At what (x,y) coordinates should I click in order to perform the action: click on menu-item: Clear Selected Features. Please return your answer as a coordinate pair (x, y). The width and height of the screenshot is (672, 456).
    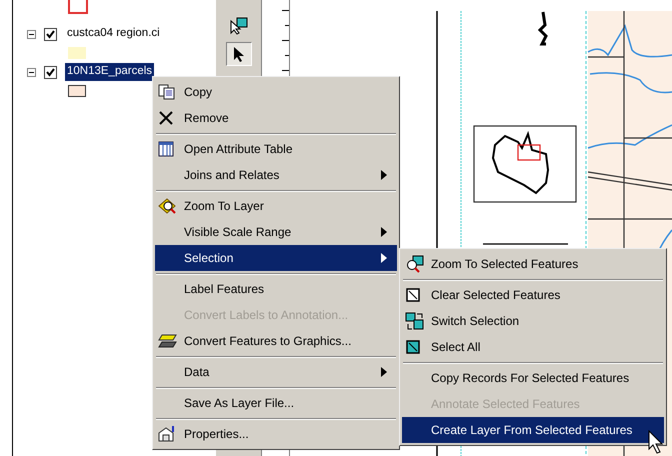
    Looking at the image, I should click on (533, 295).